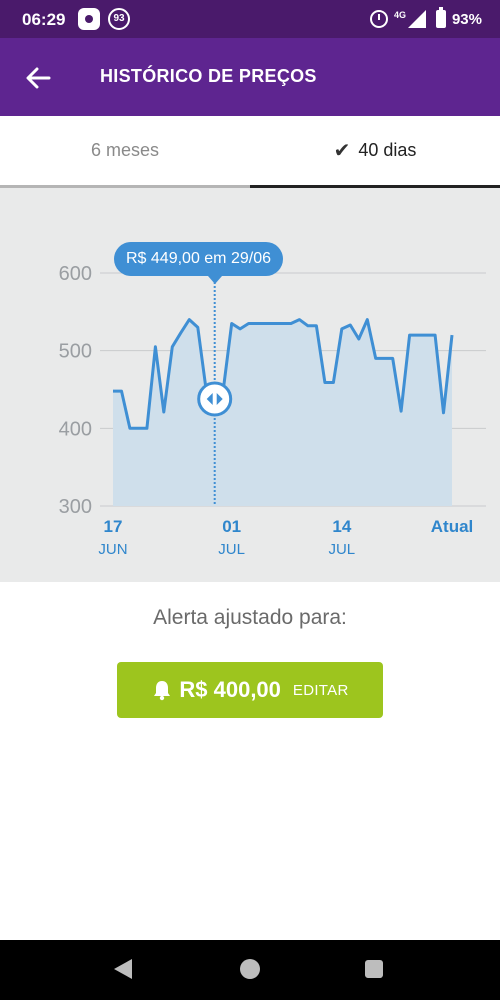 This screenshot has width=500, height=1000. Describe the element at coordinates (198, 263) in the screenshot. I see `price-tooltip: R$ 449,00 em 29/06` at that location.